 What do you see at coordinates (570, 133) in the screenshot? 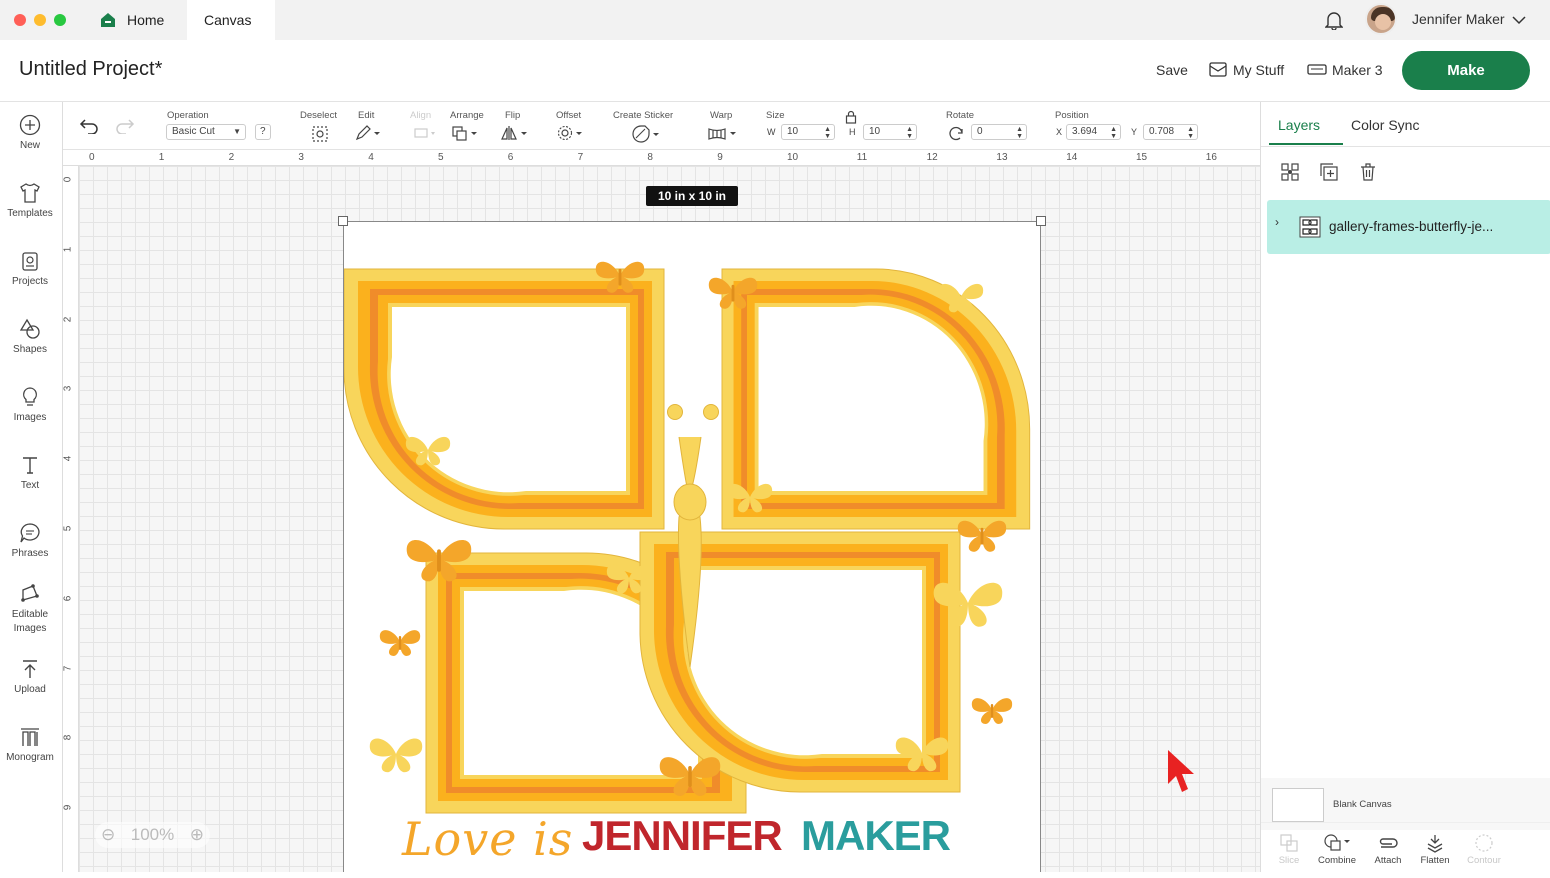
I see `offset-icon` at bounding box center [570, 133].